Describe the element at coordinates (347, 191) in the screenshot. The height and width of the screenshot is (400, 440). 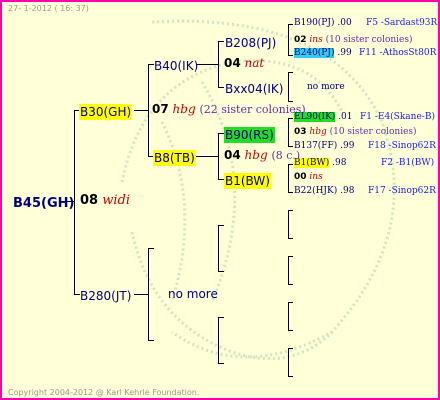
I see `gen4-10-year: .98` at that location.